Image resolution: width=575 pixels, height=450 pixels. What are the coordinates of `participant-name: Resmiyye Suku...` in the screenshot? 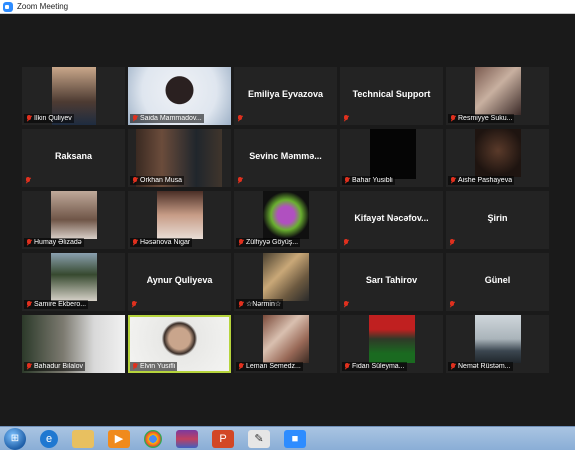 It's located at (485, 118).